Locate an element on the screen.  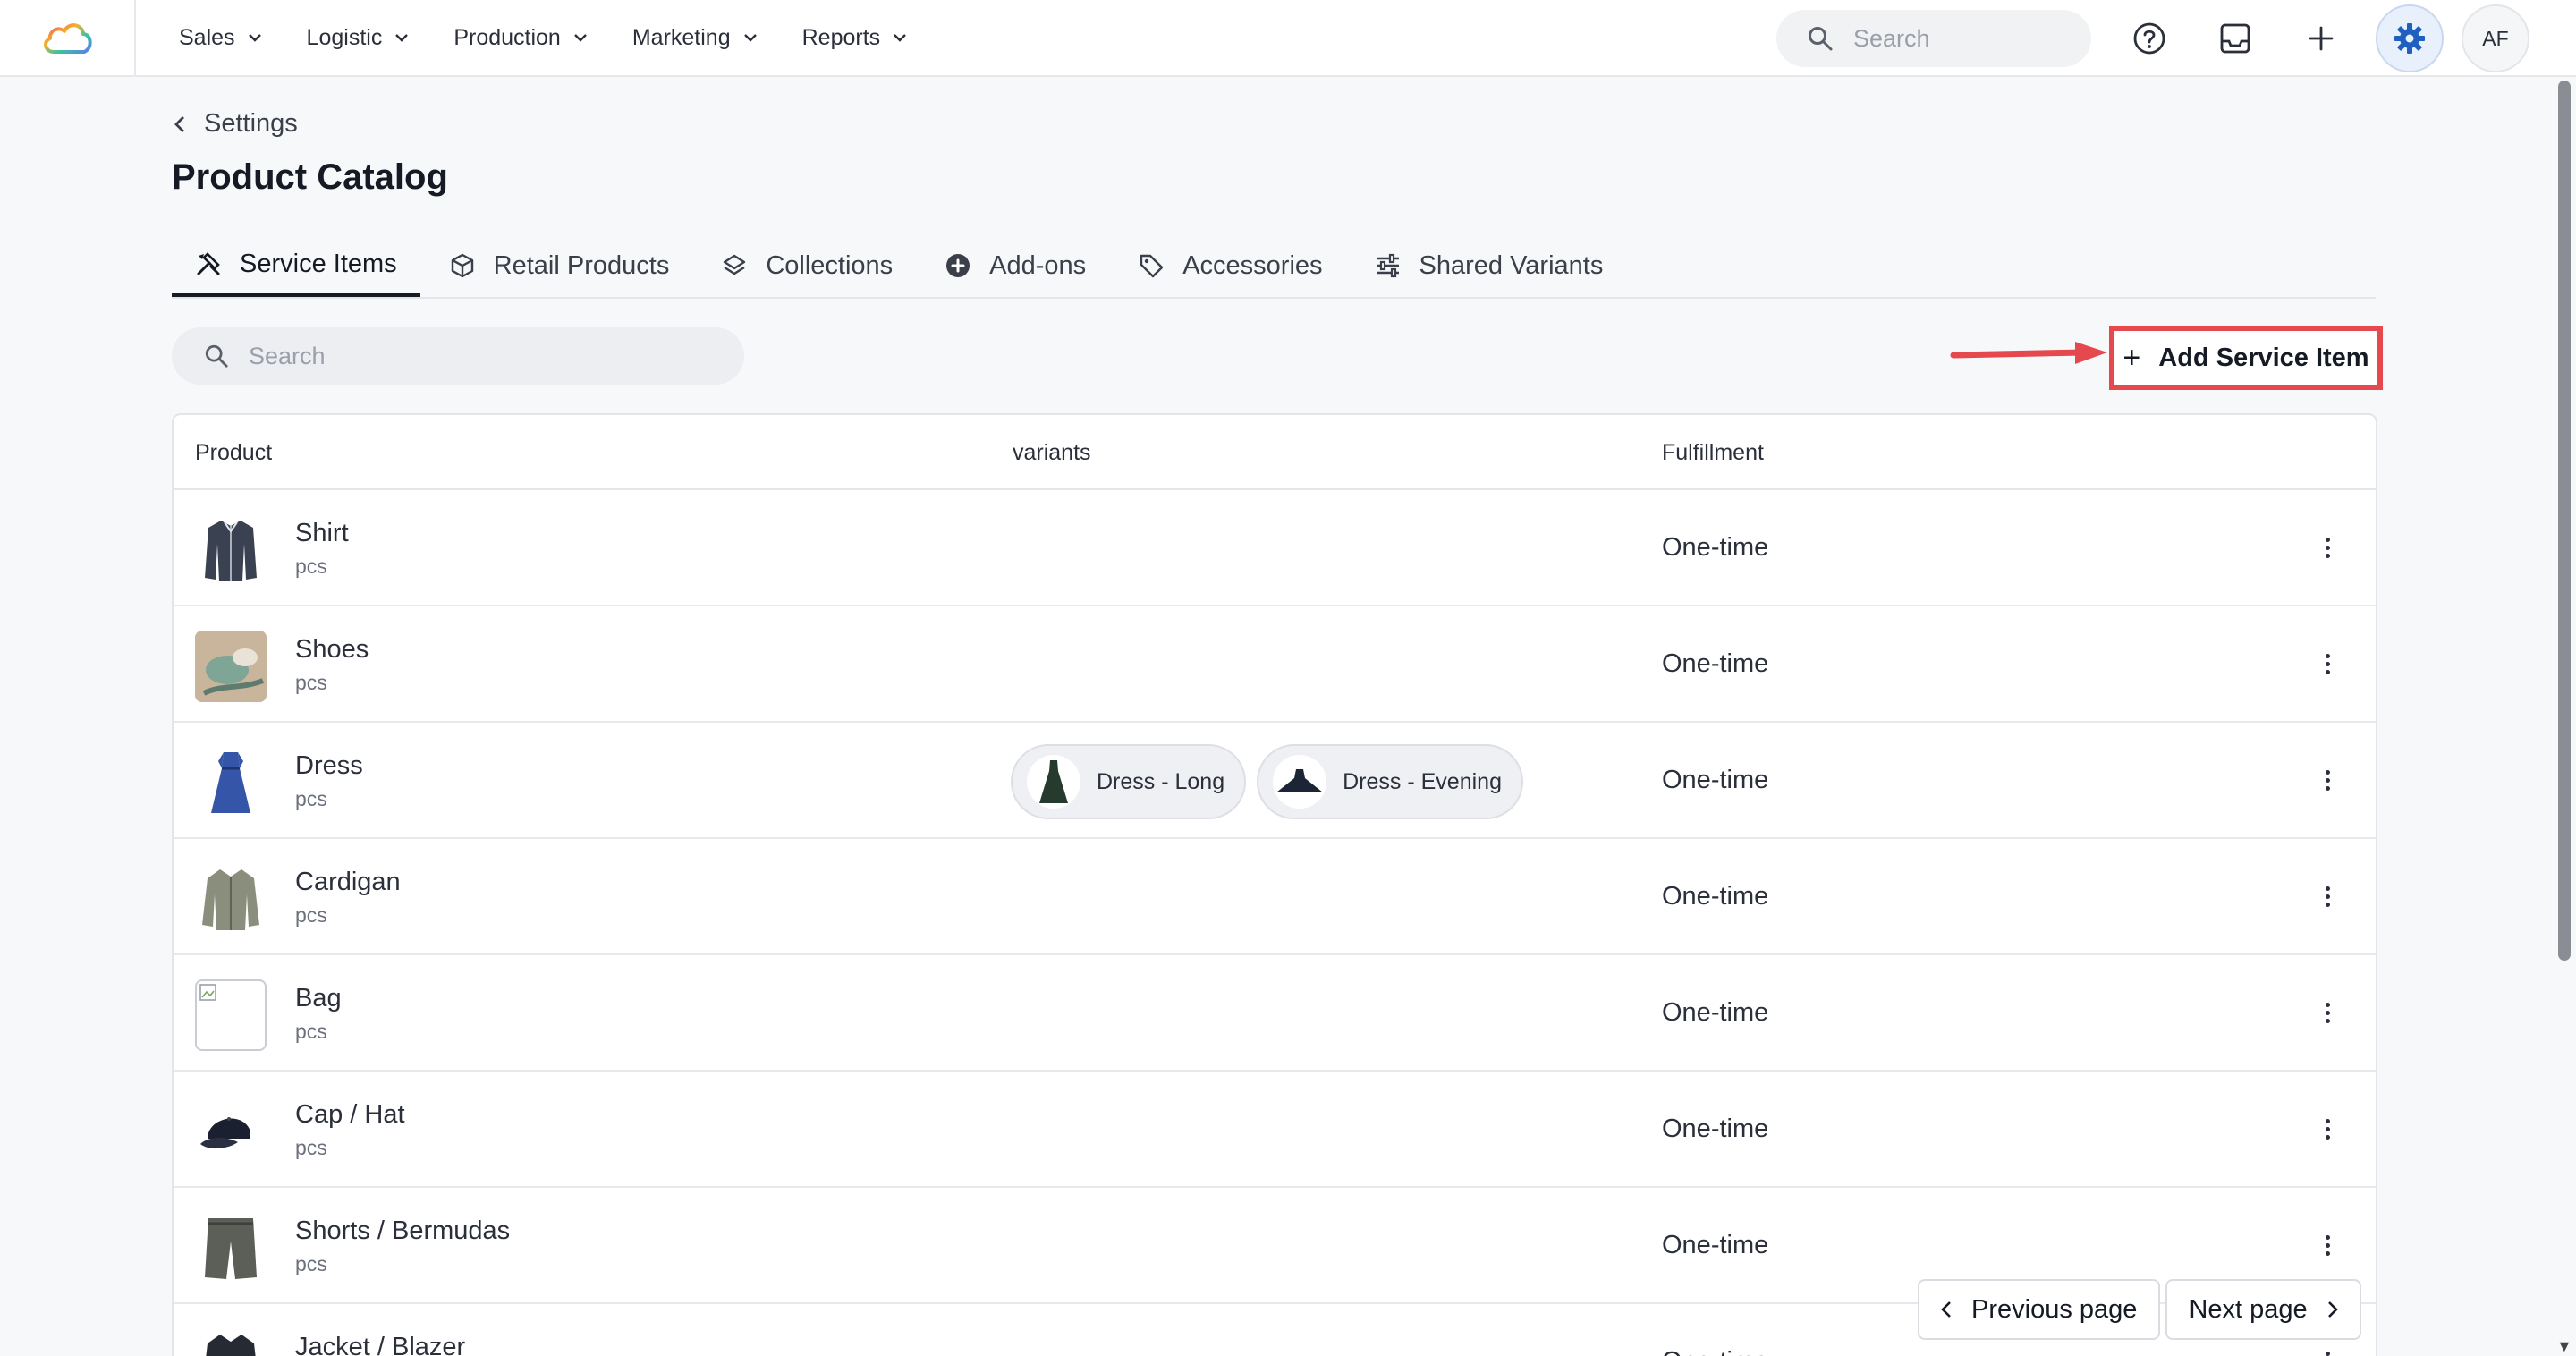
plus-circle-icon is located at coordinates (958, 265).